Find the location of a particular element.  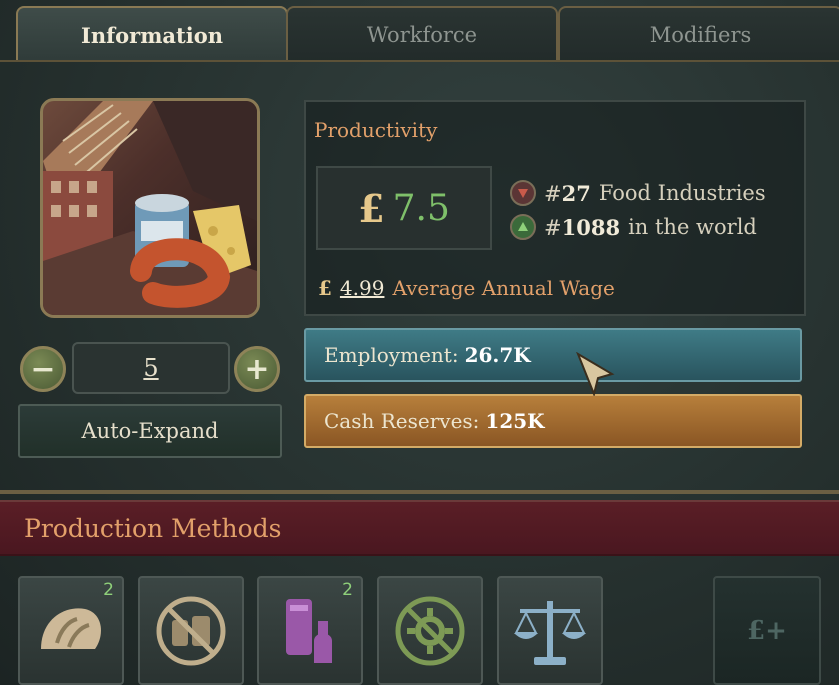

pm-slot-canning is located at coordinates (191, 630).